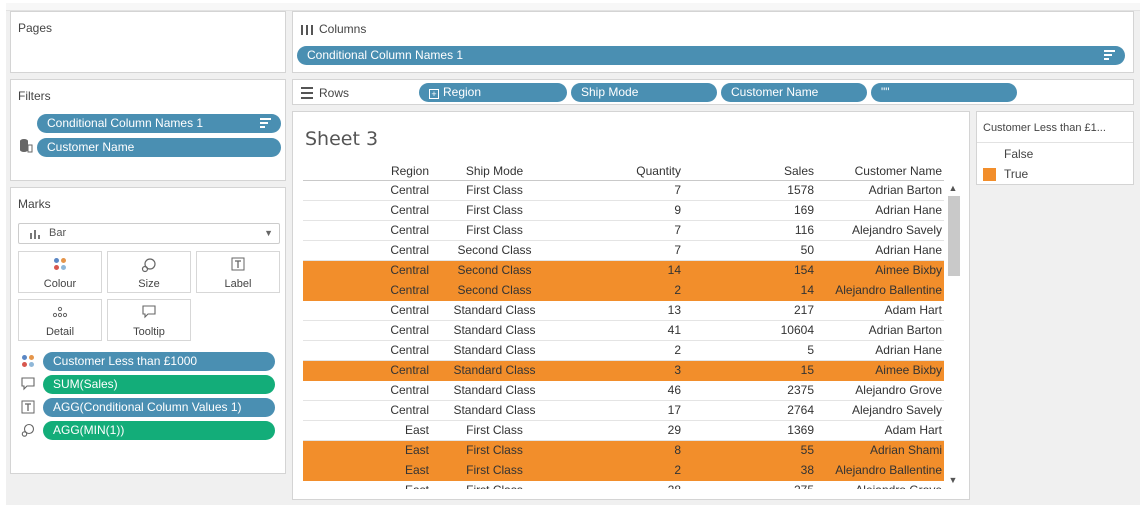  I want to click on colour-button: Colour, so click(60, 272).